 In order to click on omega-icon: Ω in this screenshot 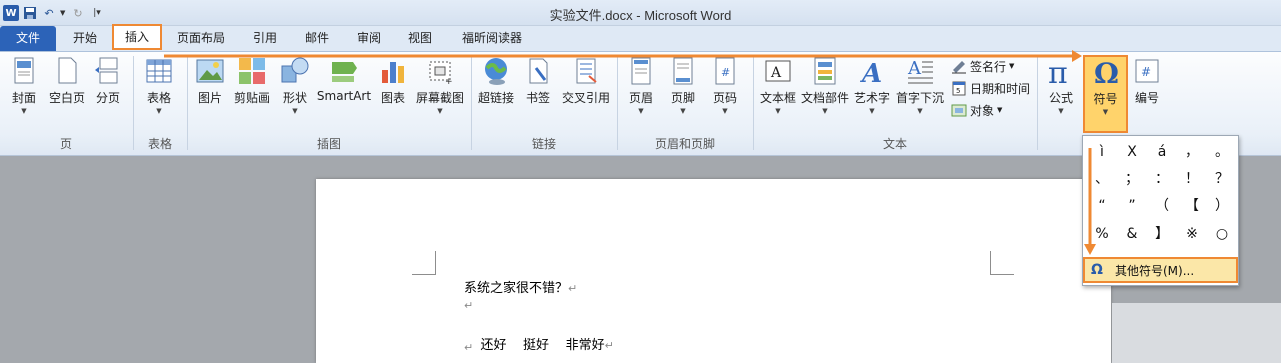, I will do `click(1106, 72)`.